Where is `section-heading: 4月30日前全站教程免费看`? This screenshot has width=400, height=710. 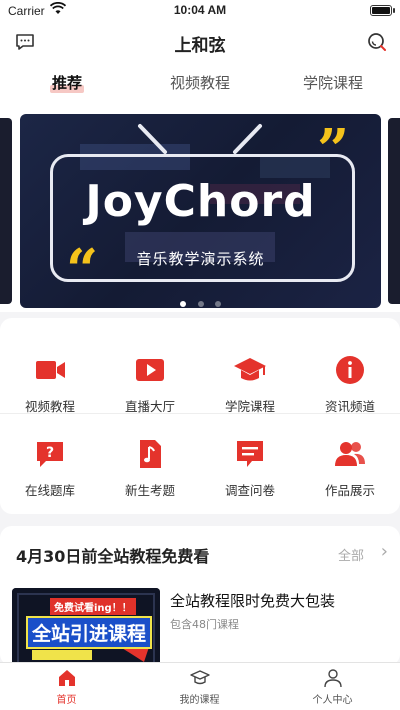
section-heading: 4月30日前全站教程免费看 is located at coordinates (113, 556).